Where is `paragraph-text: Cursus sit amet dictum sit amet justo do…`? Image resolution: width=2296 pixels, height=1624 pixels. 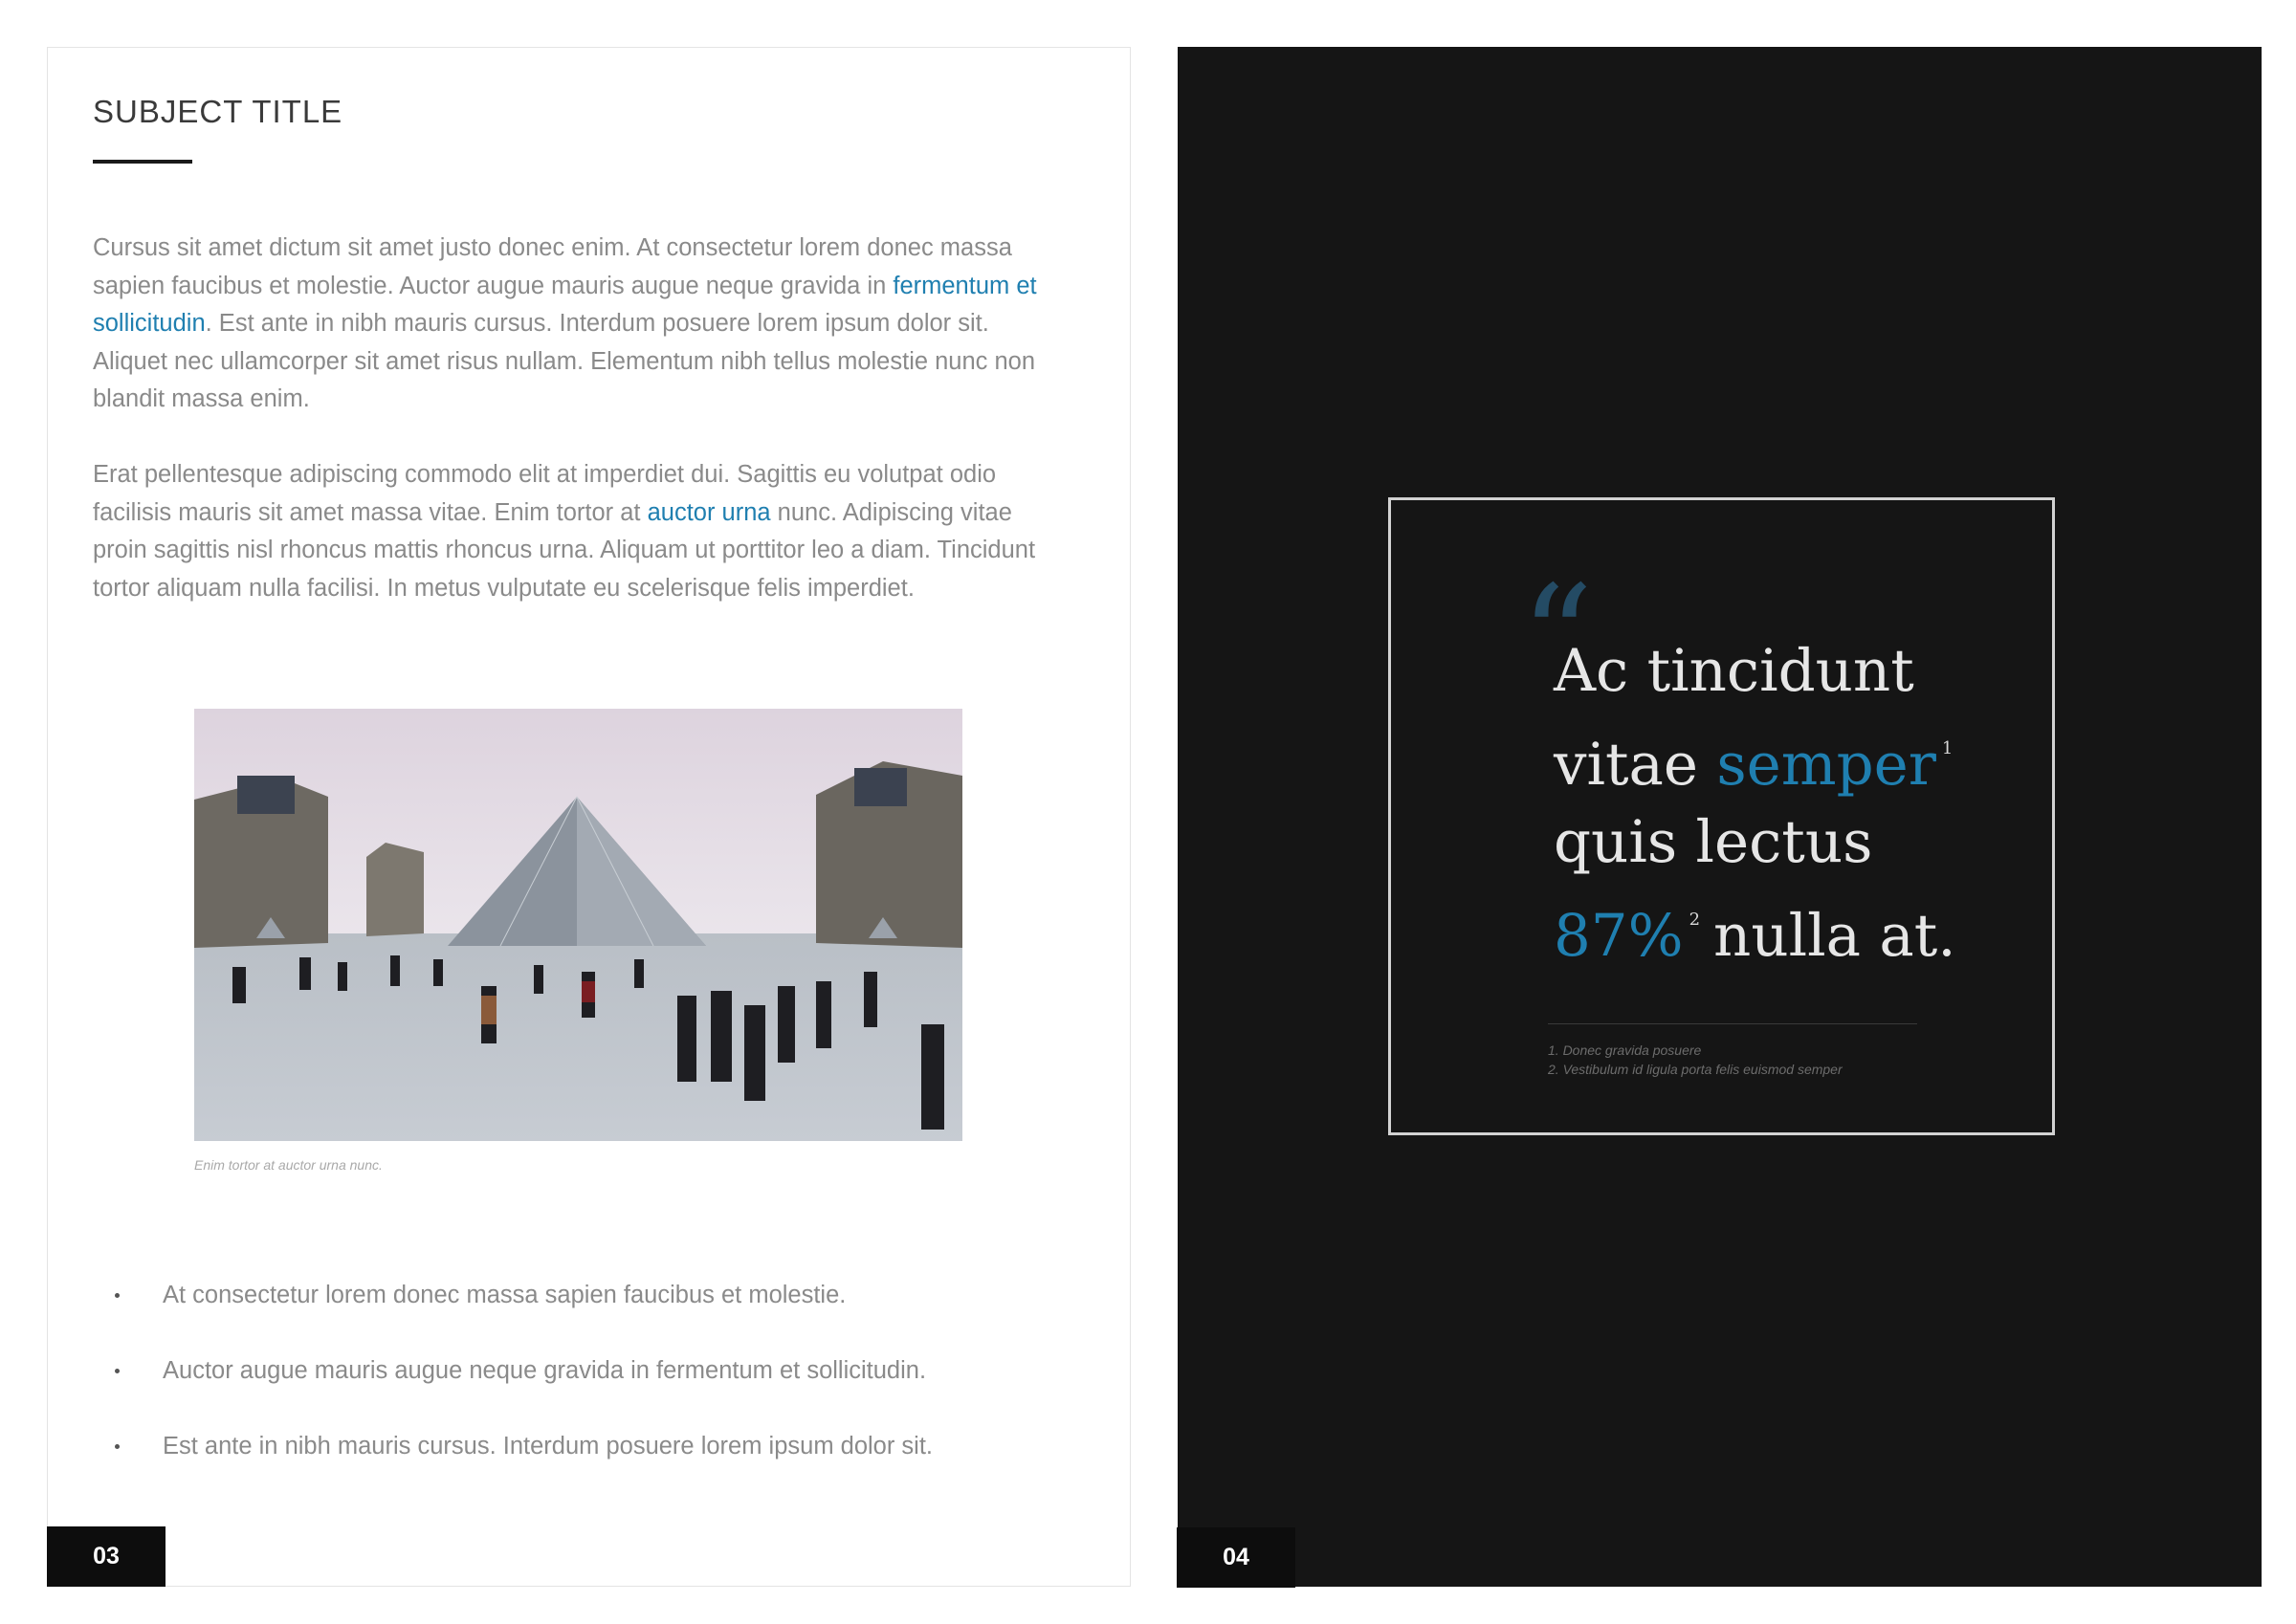
paragraph-text: Cursus sit amet dictum sit amet justo do… is located at coordinates (552, 267).